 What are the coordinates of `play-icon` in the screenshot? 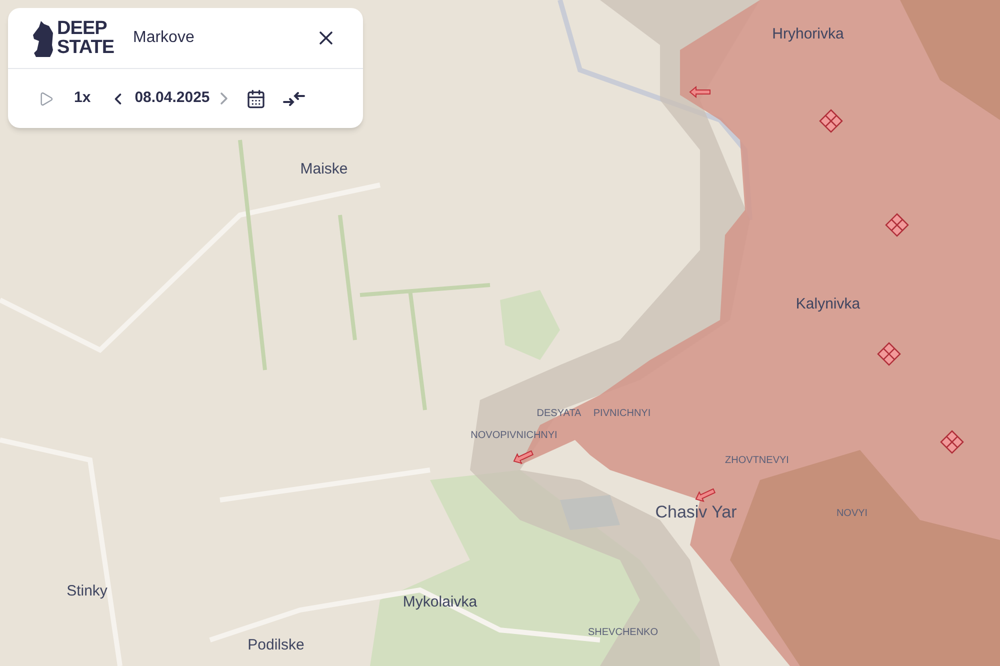 It's located at (46, 98).